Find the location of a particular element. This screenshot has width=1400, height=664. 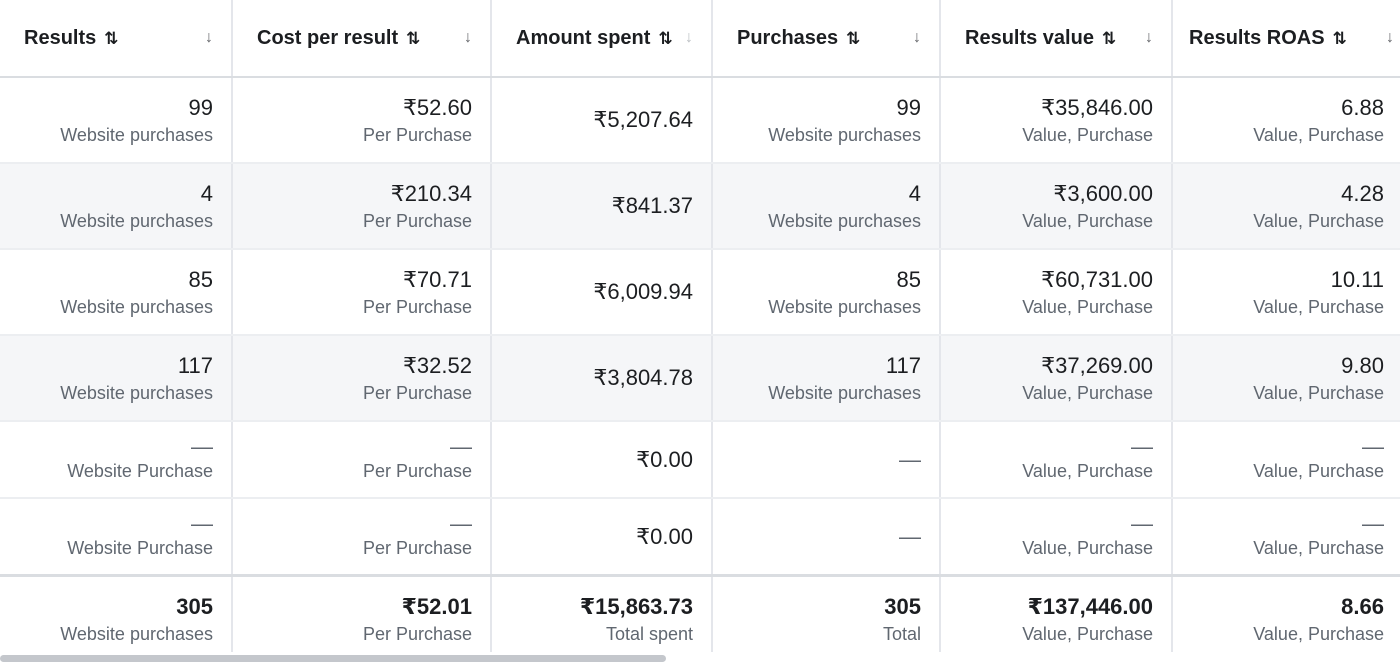

column-header-results: Results ⇅ ↓ is located at coordinates (116, 39).